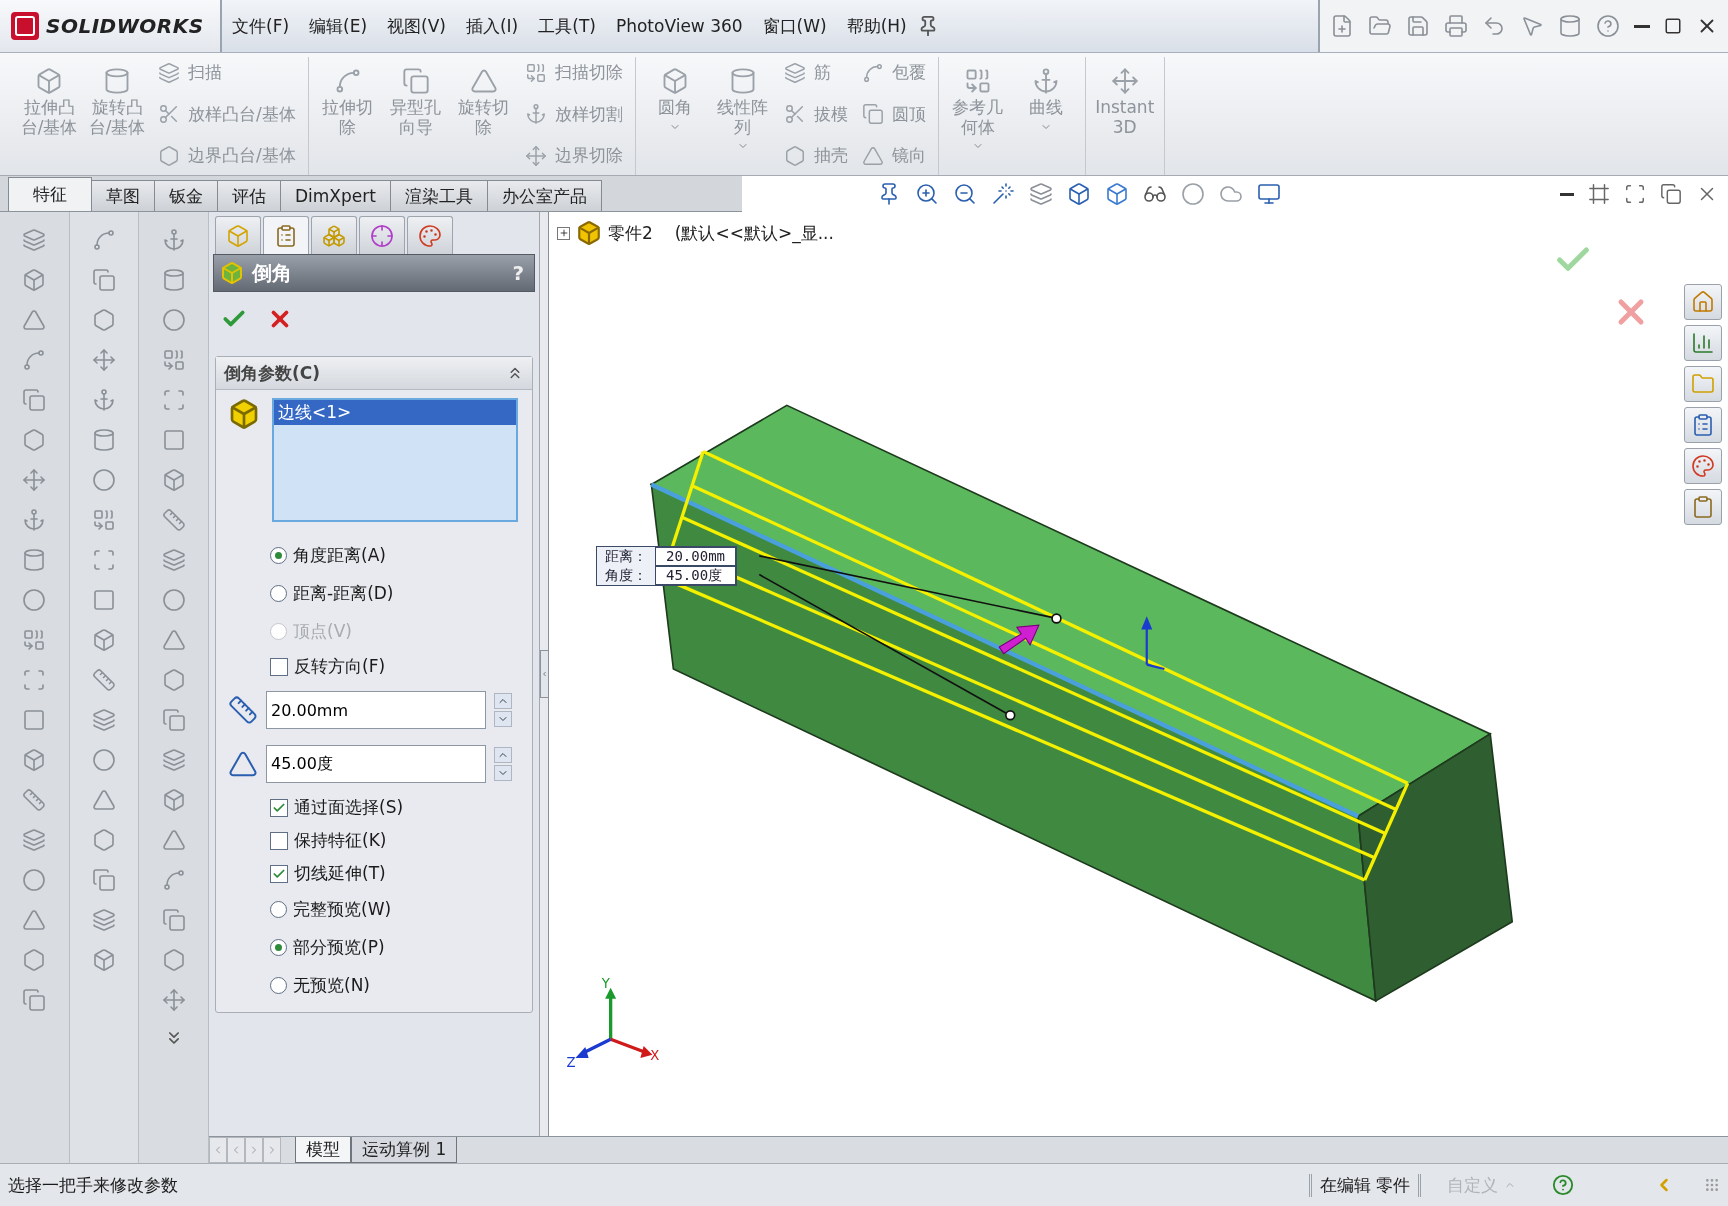 The image size is (1728, 1206). What do you see at coordinates (376, 710) in the screenshot?
I see `number-field: 20.00mm` at bounding box center [376, 710].